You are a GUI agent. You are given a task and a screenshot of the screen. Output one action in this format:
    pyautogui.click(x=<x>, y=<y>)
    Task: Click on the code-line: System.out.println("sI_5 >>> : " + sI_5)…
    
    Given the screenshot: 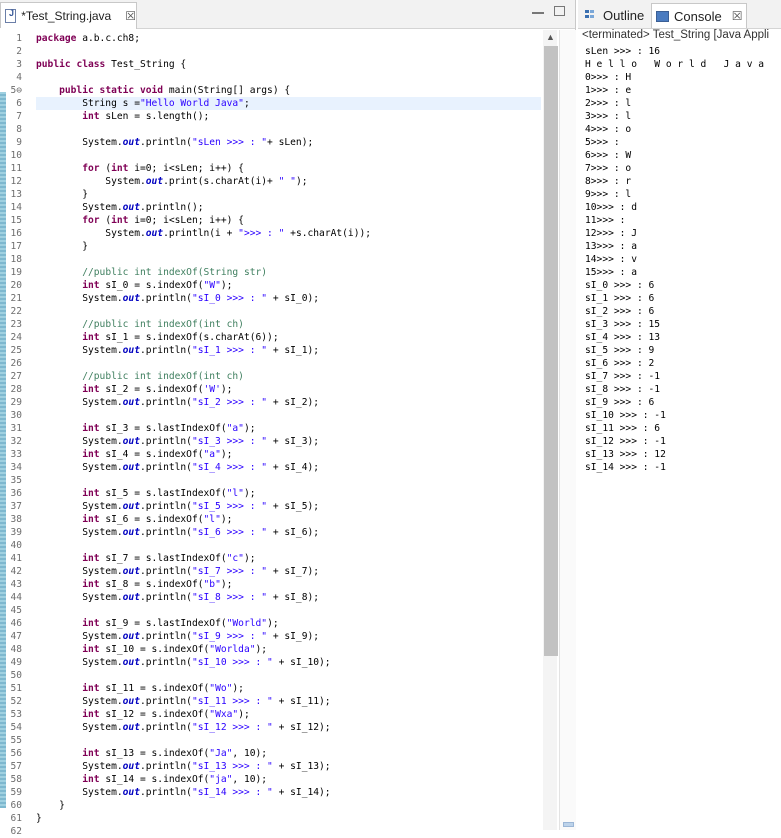 What is the action you would take?
    pyautogui.click(x=177, y=506)
    